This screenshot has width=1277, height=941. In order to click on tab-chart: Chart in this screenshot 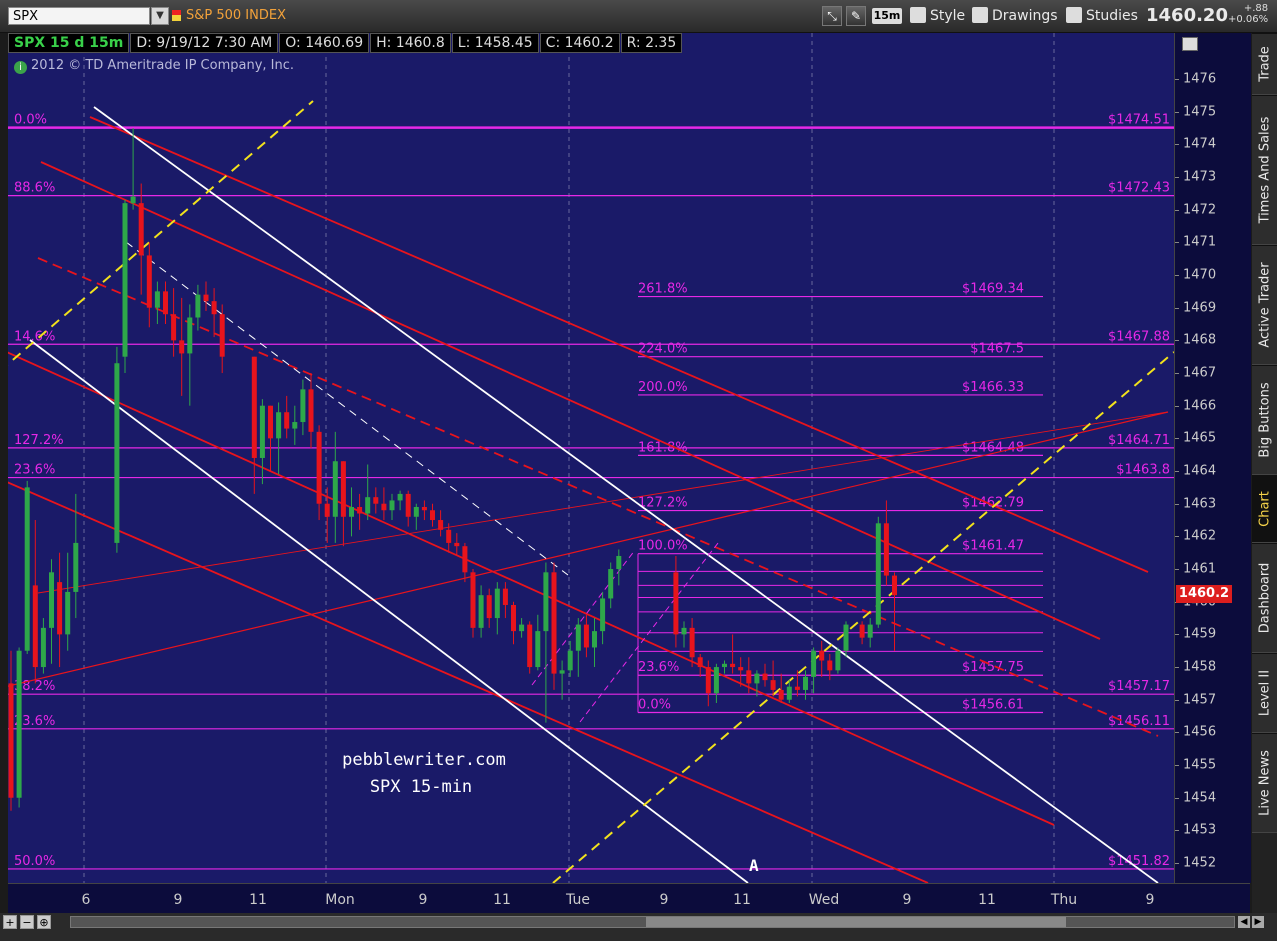, I will do `click(1264, 509)`.